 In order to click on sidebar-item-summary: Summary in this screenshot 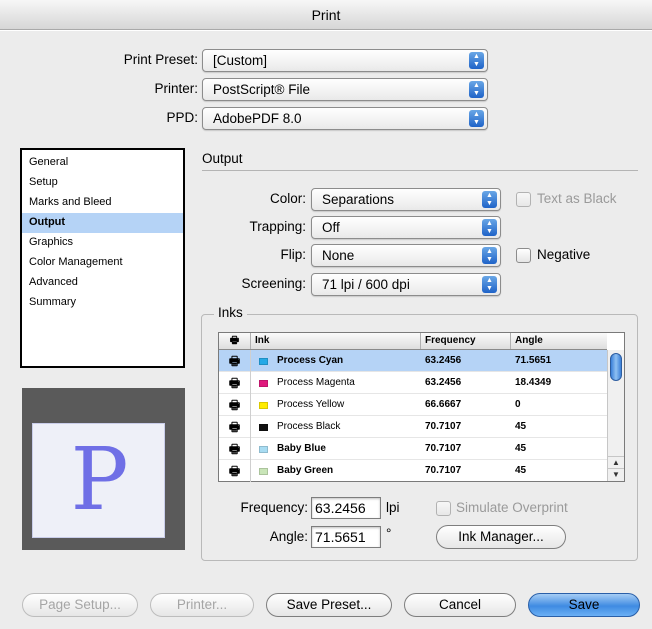, I will do `click(102, 303)`.